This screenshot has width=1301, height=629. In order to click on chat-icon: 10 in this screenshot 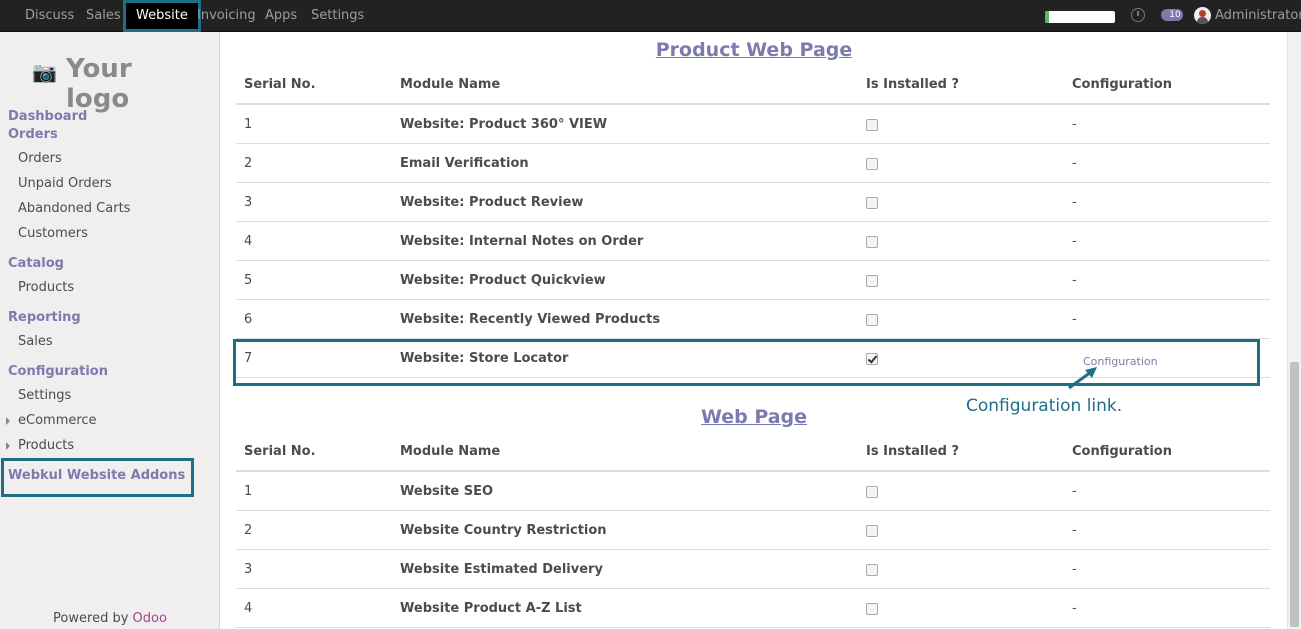, I will do `click(1172, 15)`.